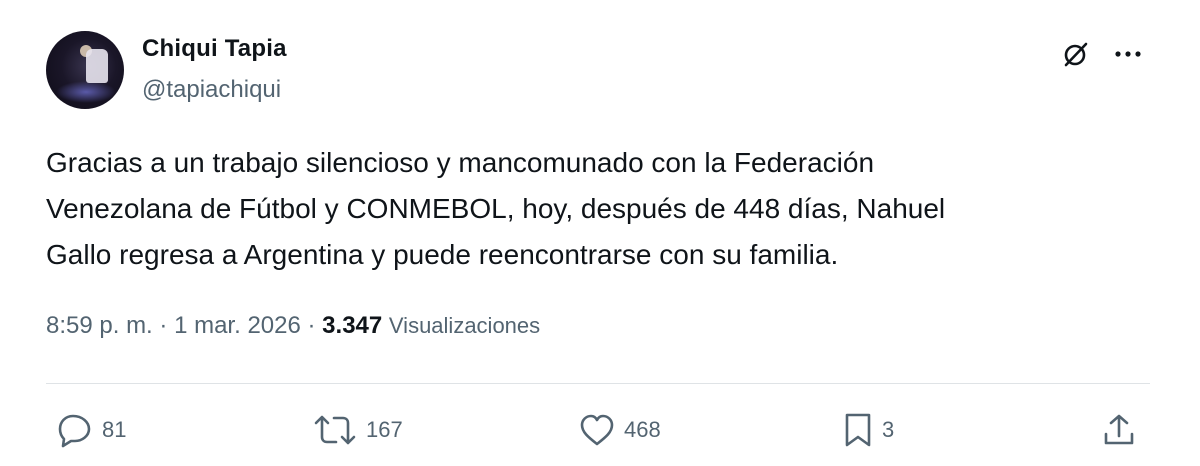  What do you see at coordinates (888, 429) in the screenshot?
I see `bookmark-count: 3` at bounding box center [888, 429].